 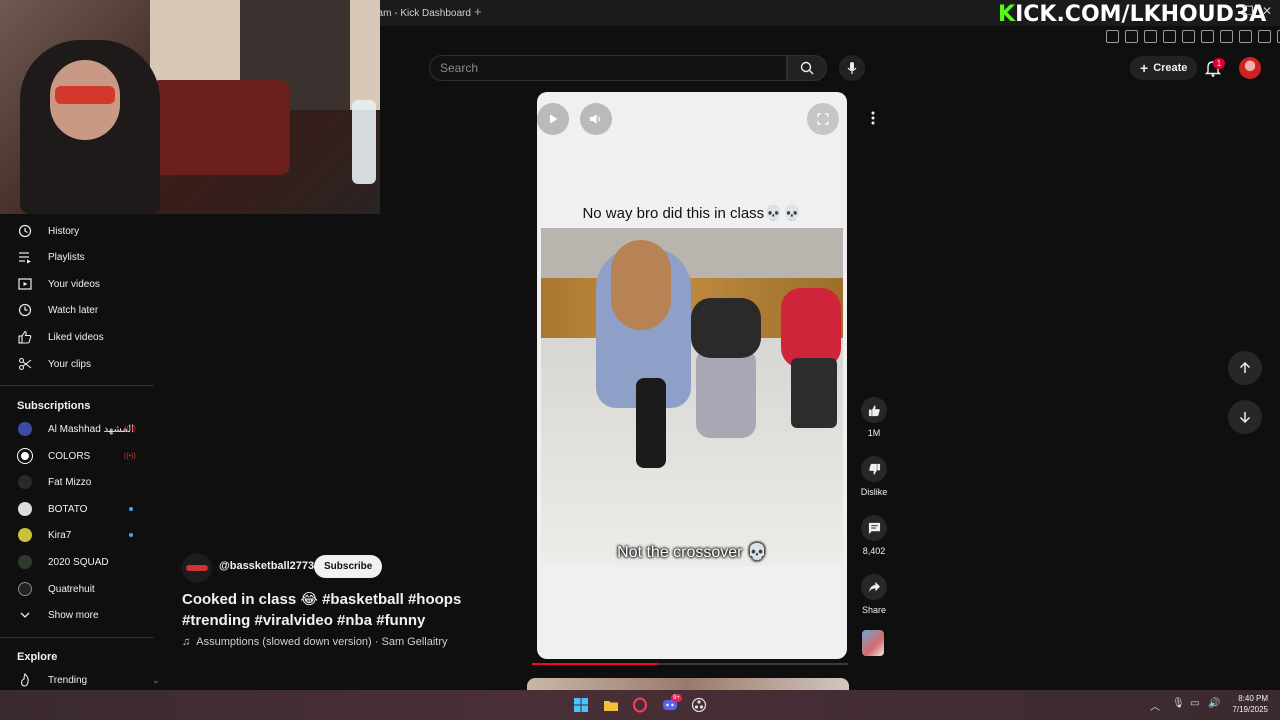 What do you see at coordinates (1214, 703) in the screenshot?
I see `tray-volume-icon: 🔊` at bounding box center [1214, 703].